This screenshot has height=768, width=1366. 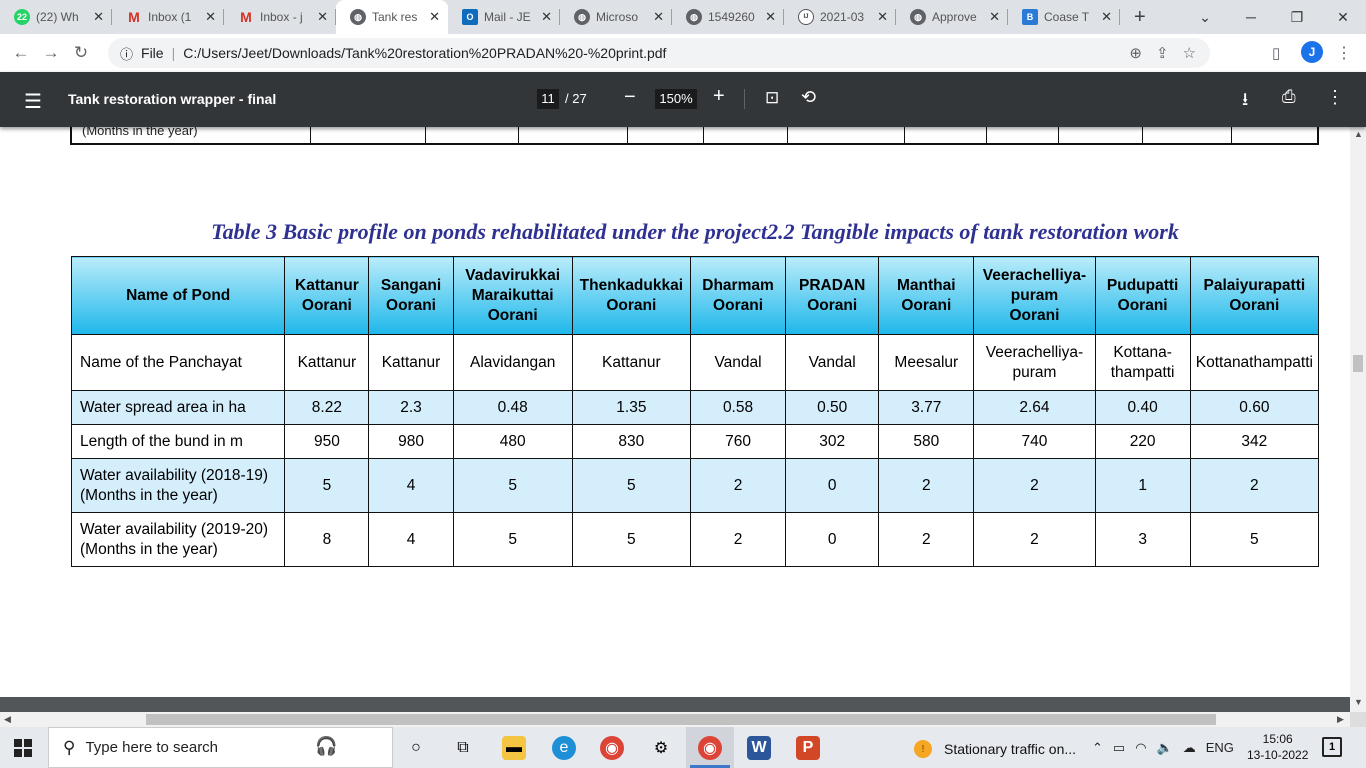 What do you see at coordinates (1358, 419) in the screenshot?
I see `vertical-scrollbar: ▲ ▼` at bounding box center [1358, 419].